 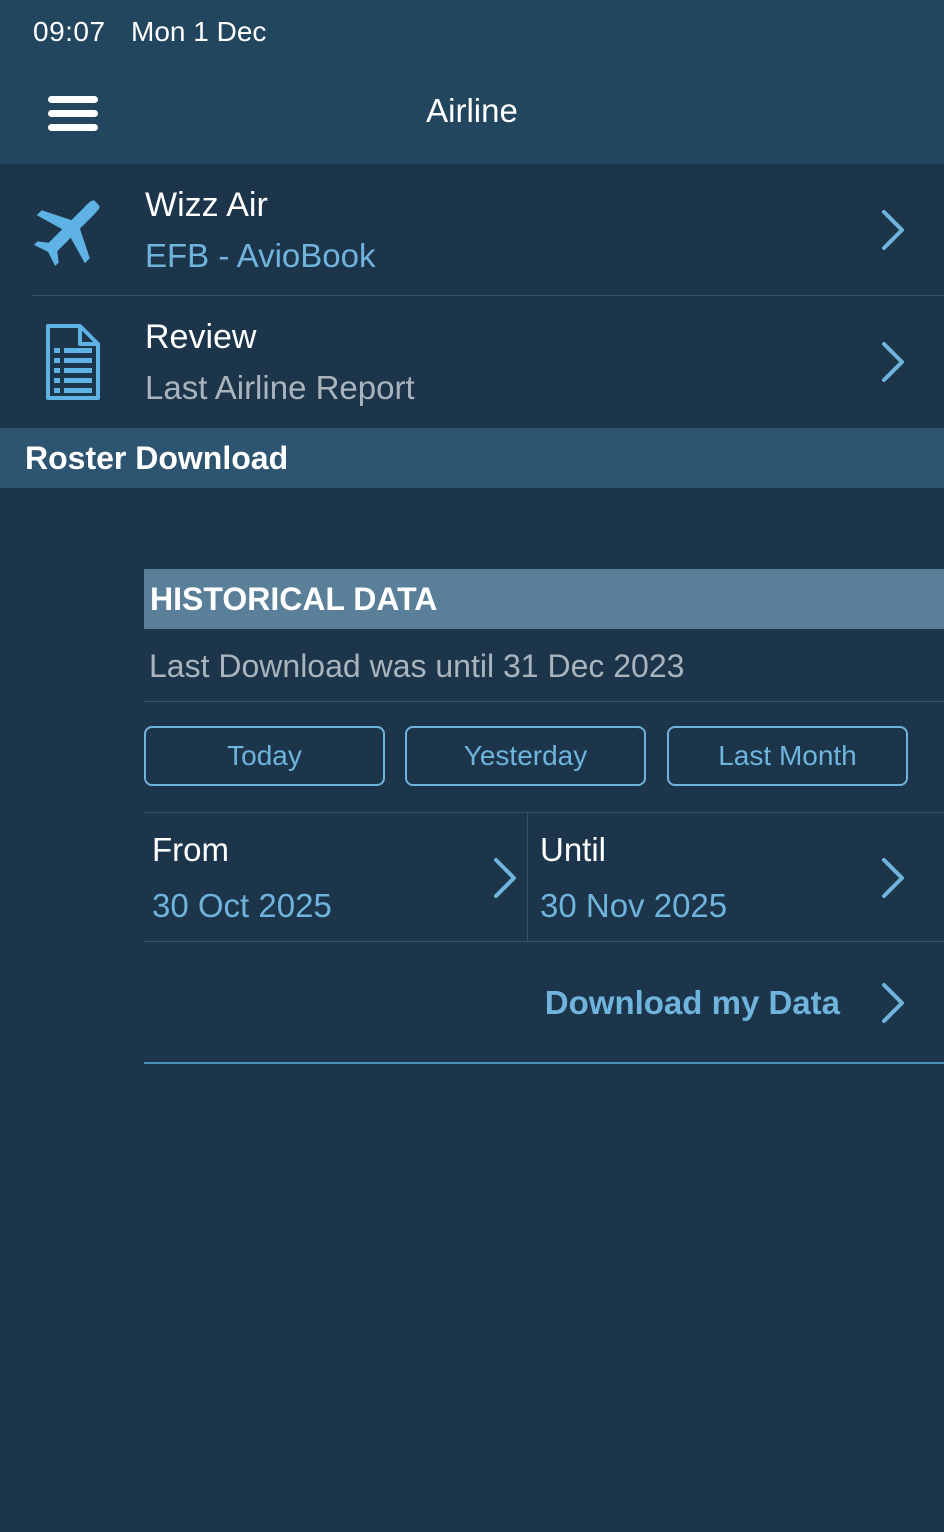 I want to click on historical-data-header: HISTORICAL DATA, so click(x=544, y=599).